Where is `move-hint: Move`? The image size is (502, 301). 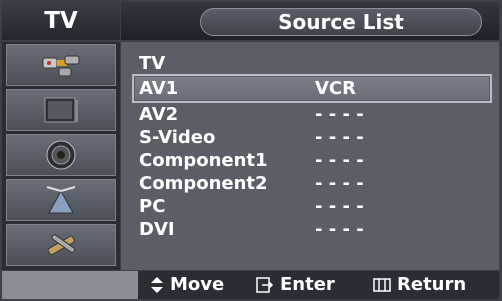 move-hint: Move is located at coordinates (187, 285).